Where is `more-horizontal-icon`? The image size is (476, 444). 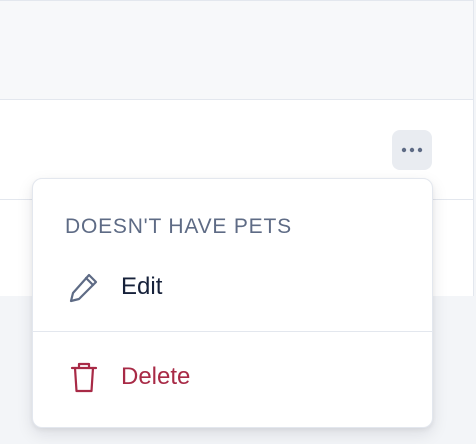 more-horizontal-icon is located at coordinates (412, 150).